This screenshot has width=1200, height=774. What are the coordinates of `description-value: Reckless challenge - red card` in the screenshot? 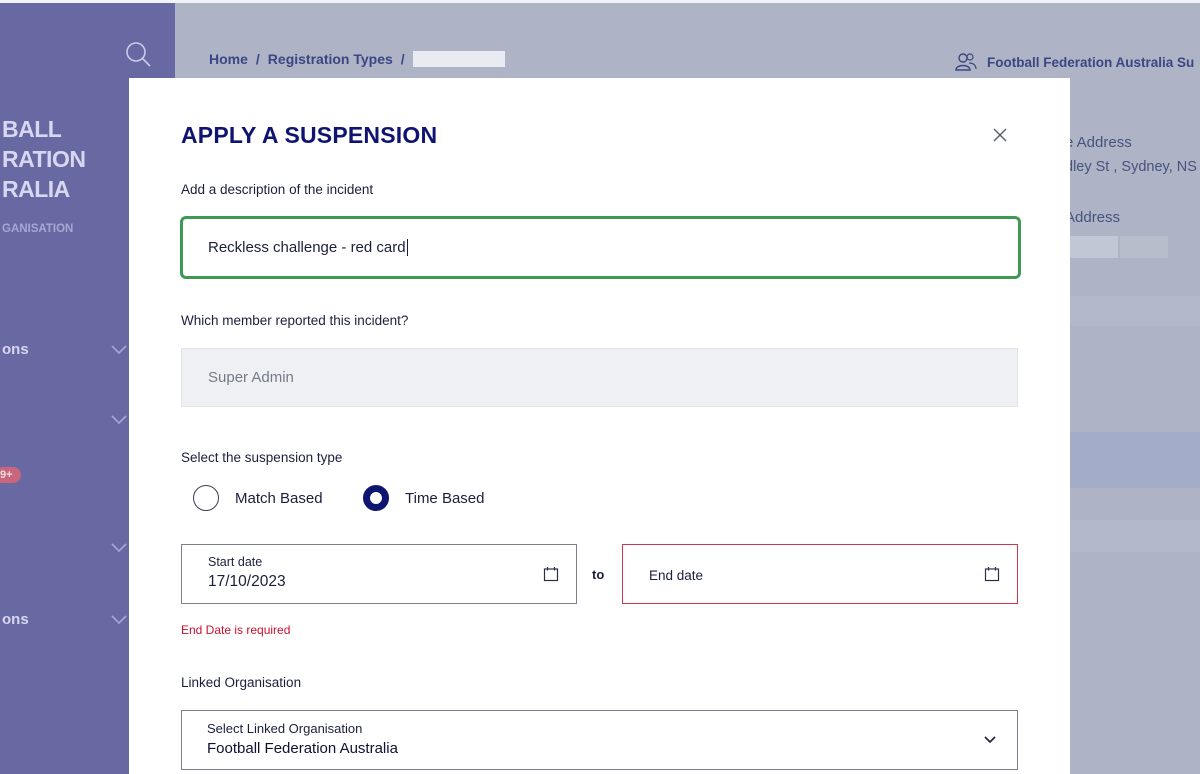 It's located at (307, 247).